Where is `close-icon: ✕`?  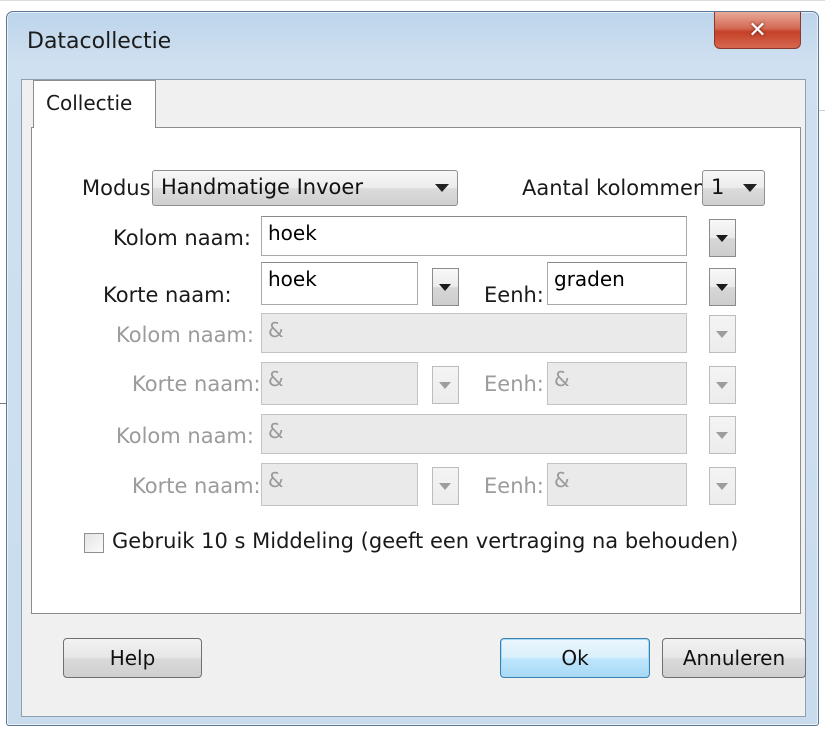 close-icon: ✕ is located at coordinates (757, 30).